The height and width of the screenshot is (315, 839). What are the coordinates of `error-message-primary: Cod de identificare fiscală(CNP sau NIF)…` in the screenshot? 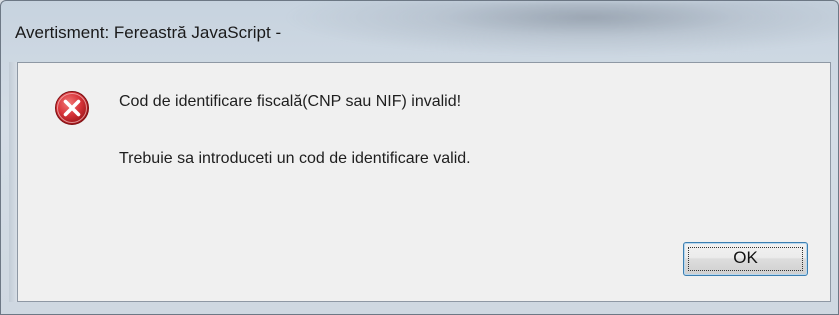 It's located at (290, 101).